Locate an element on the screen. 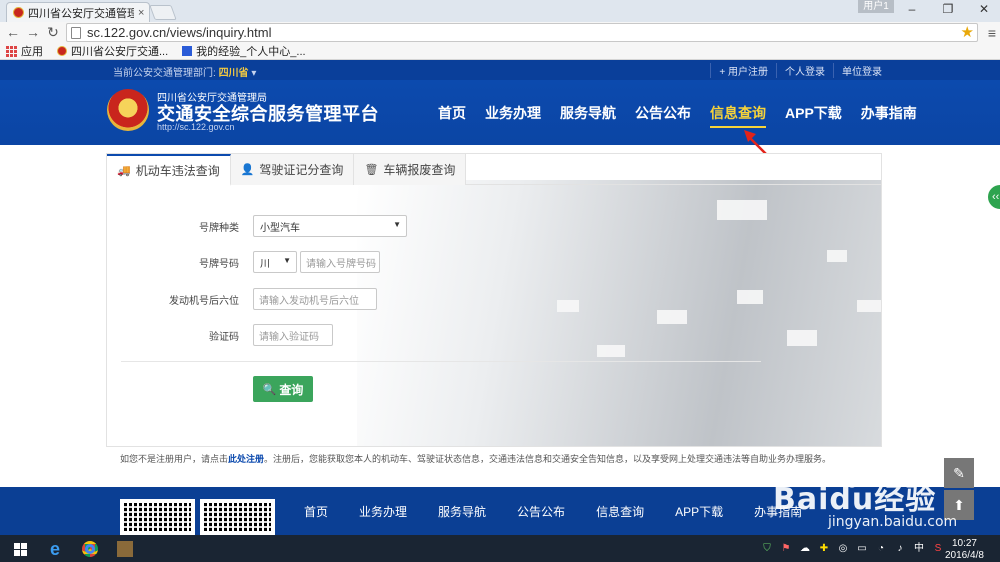 The height and width of the screenshot is (562, 1000). company-login-link: 单位登录 is located at coordinates (861, 70).